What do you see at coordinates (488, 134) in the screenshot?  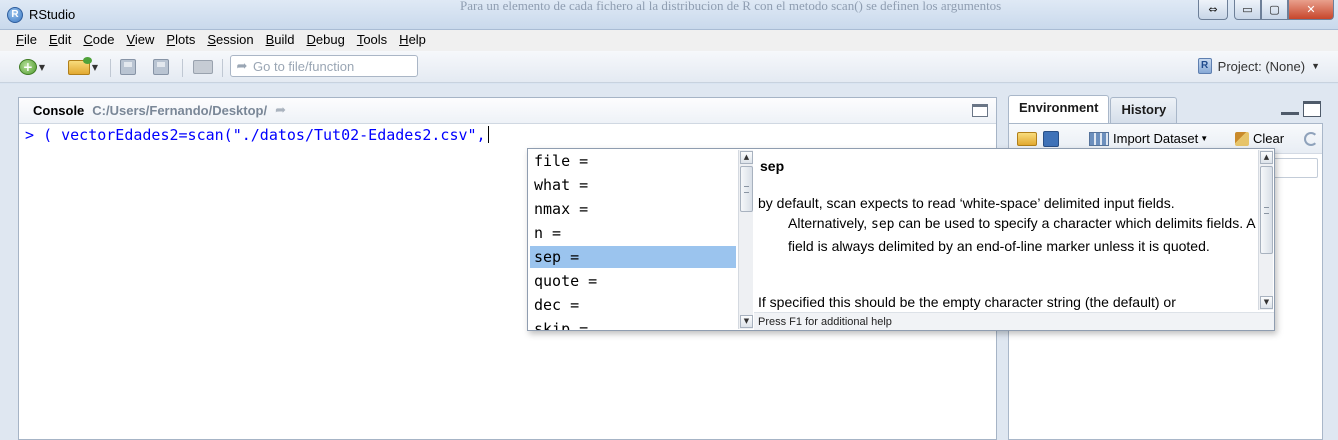 I see `text-cursor` at bounding box center [488, 134].